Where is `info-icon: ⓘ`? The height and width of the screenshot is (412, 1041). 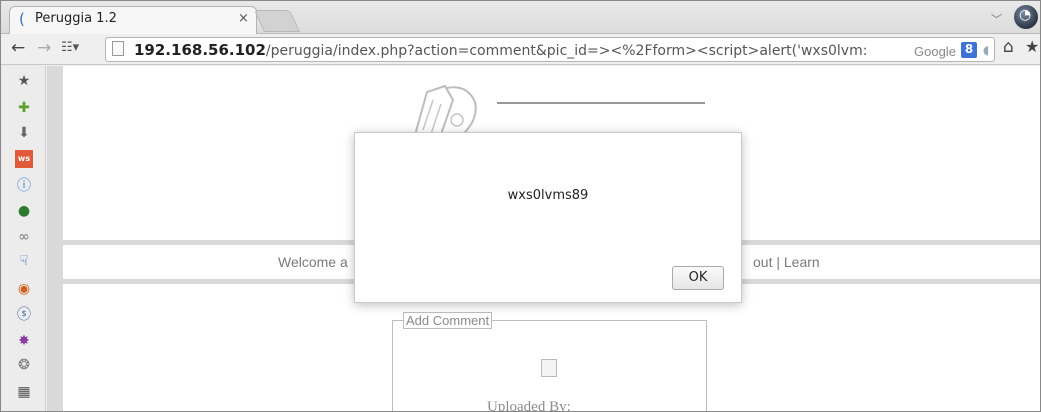 info-icon: ⓘ is located at coordinates (24, 186).